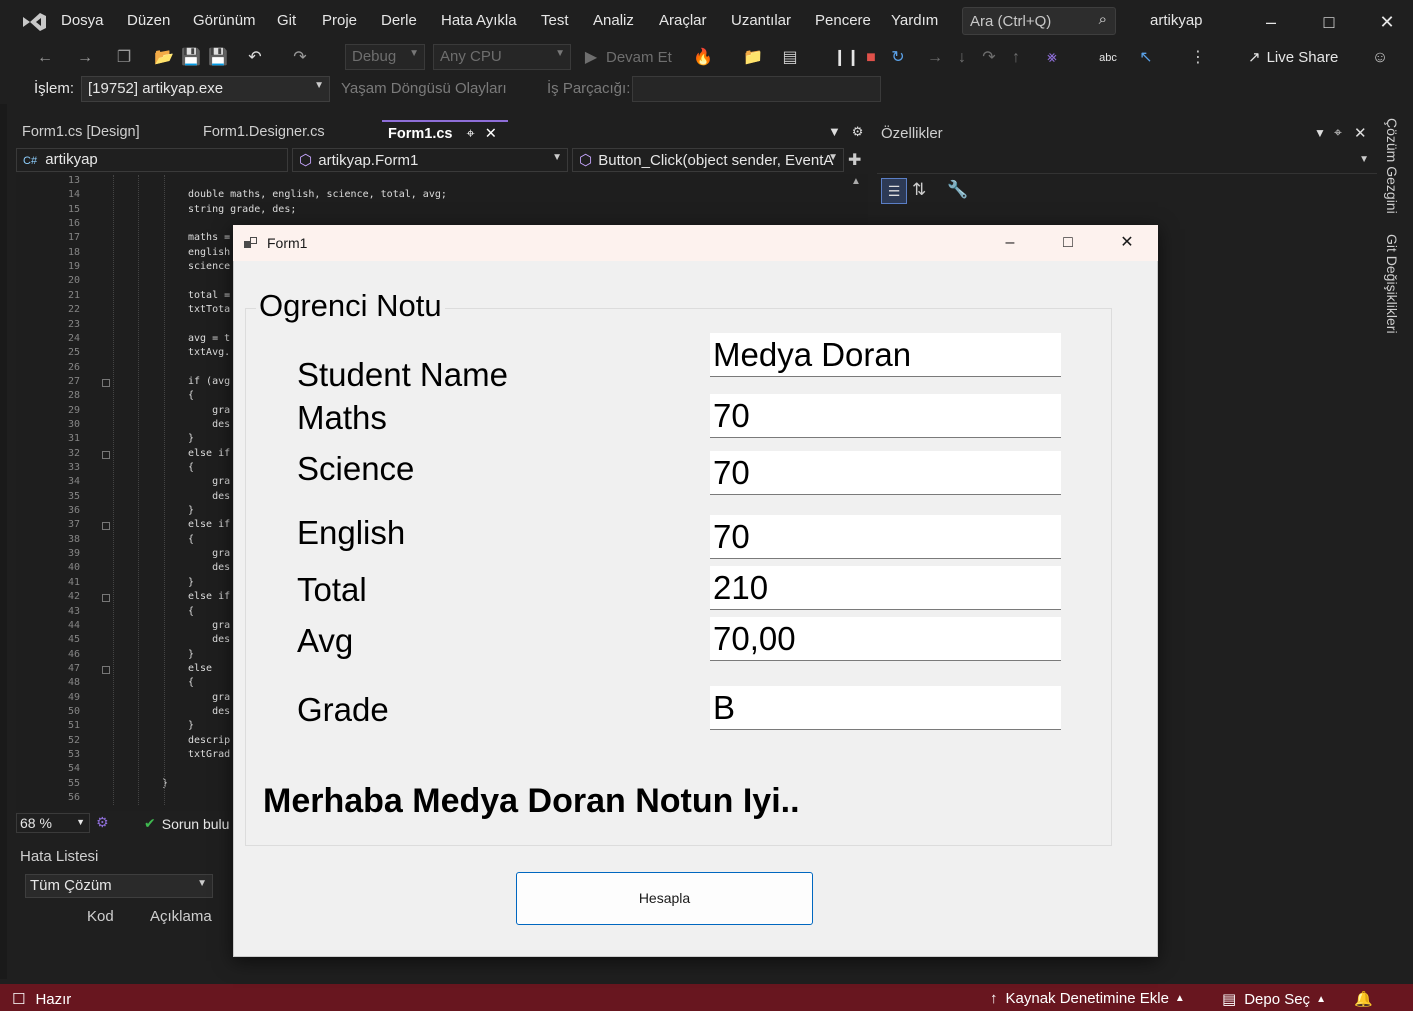  Describe the element at coordinates (1392, 166) in the screenshot. I see `solution-explorer-tab: Çözüm Gezgini` at that location.